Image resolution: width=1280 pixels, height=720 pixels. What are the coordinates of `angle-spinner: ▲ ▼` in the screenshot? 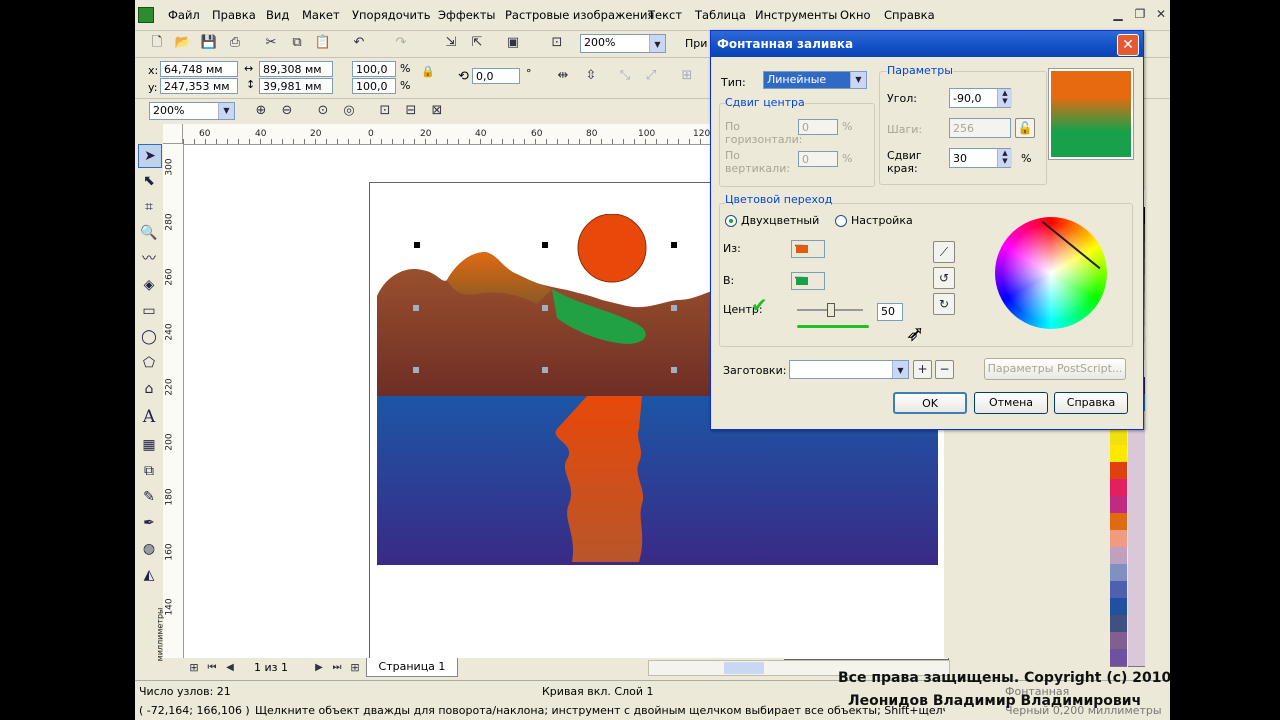 It's located at (1004, 98).